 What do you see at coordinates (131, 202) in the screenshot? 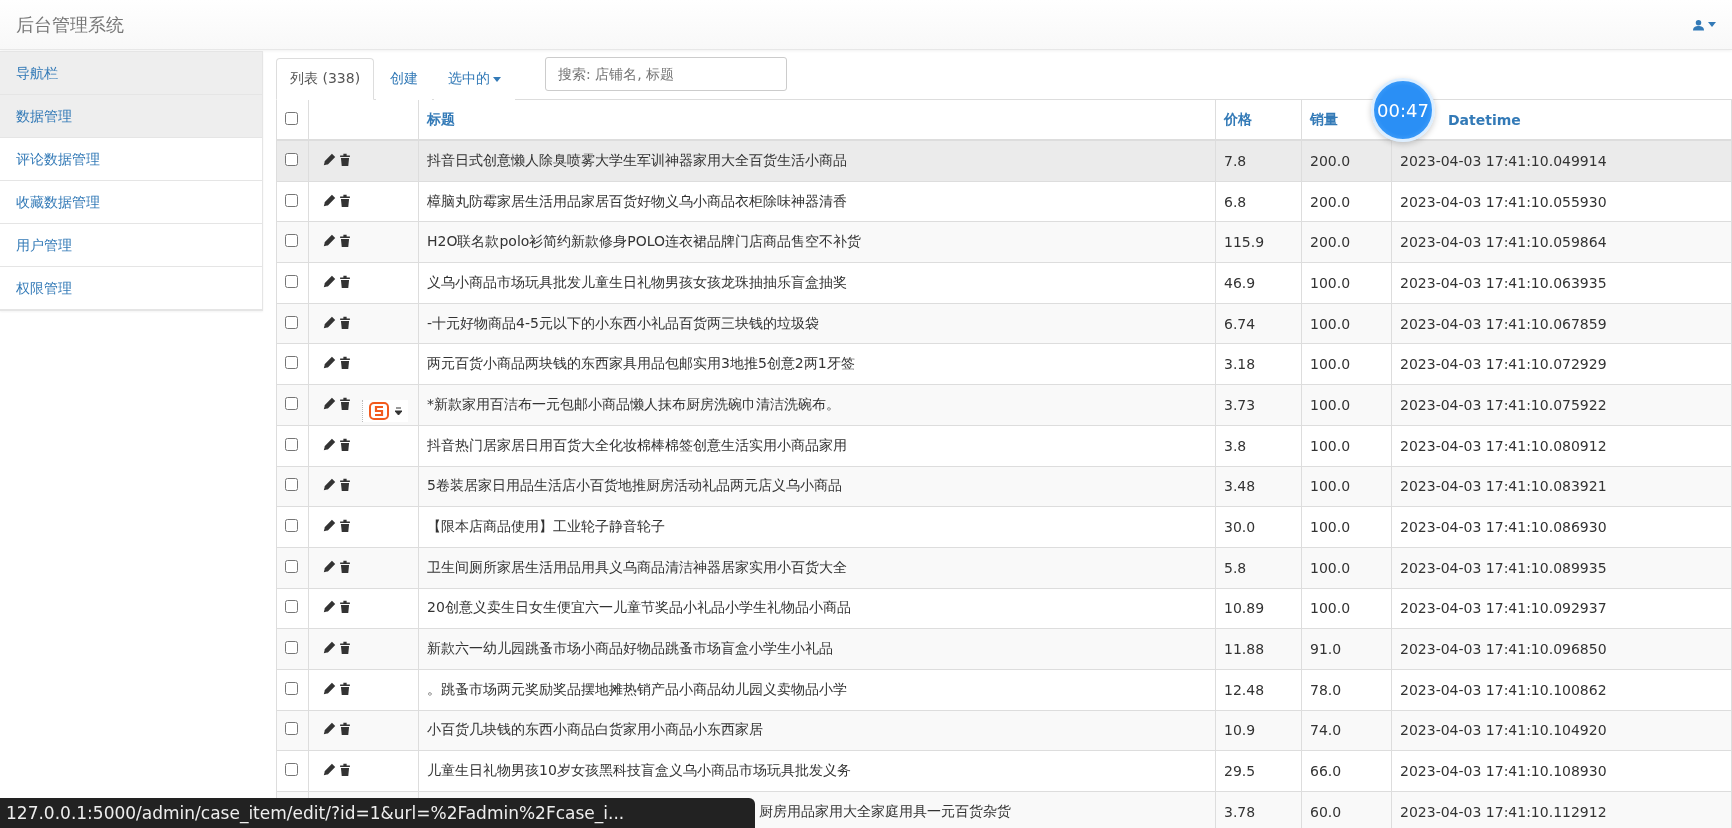
I see `sidebar-item: 收藏数据管理` at bounding box center [131, 202].